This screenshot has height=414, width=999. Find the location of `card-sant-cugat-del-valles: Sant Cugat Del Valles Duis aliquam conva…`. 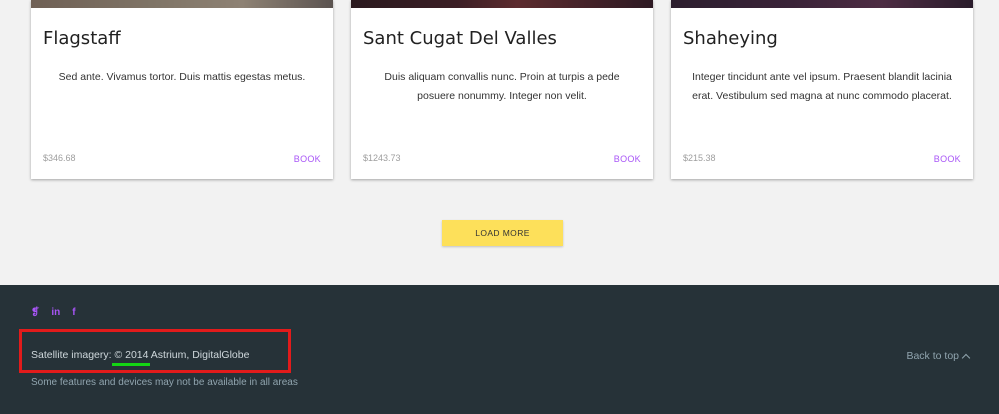

card-sant-cugat-del-valles: Sant Cugat Del Valles Duis aliquam conva… is located at coordinates (502, 89).